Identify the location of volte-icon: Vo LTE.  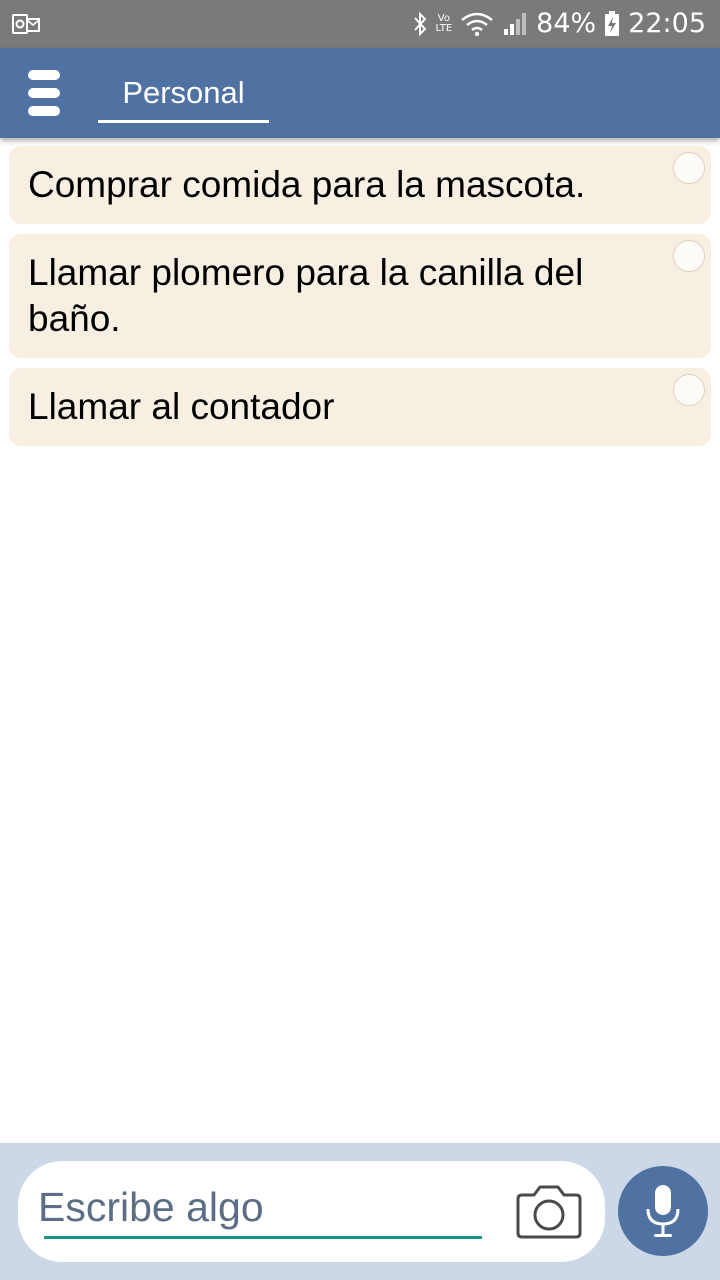
(444, 24).